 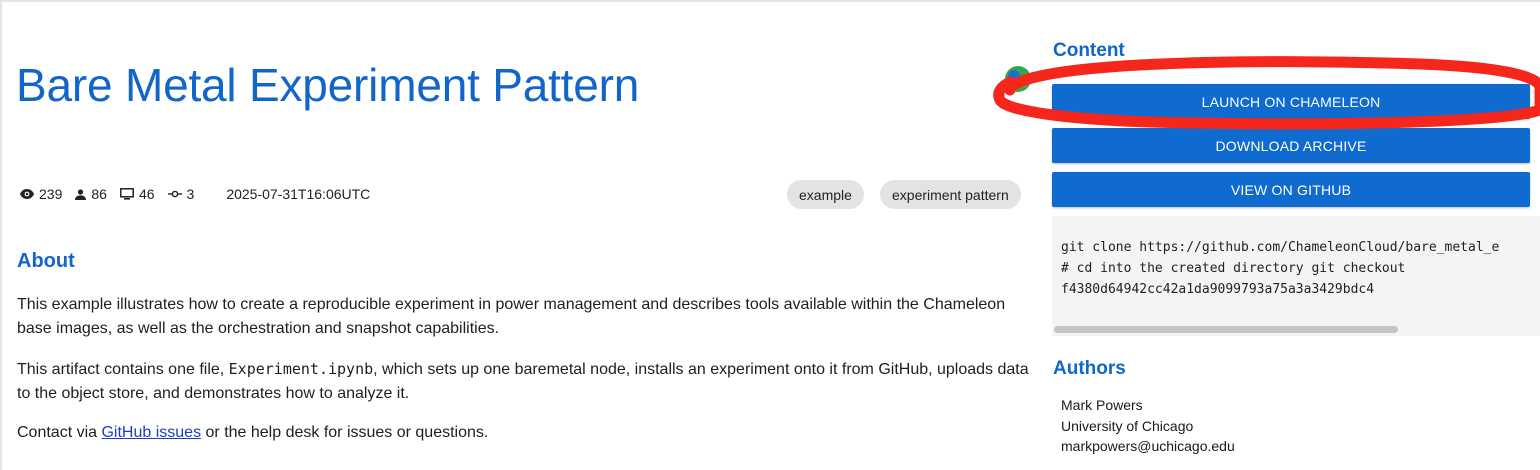 I want to click on page-title: Bare Metal Experiment Pattern, so click(x=328, y=85).